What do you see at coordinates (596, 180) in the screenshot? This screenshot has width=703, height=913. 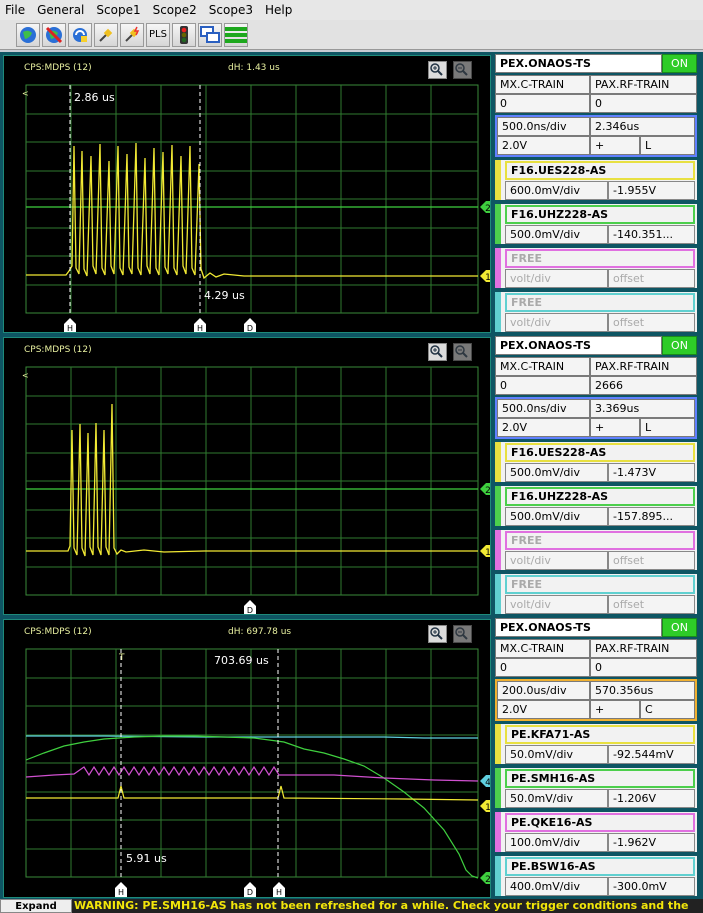 I see `channel-1-settings: F16.UES228-AS 600.0mV/div -1.955V` at bounding box center [596, 180].